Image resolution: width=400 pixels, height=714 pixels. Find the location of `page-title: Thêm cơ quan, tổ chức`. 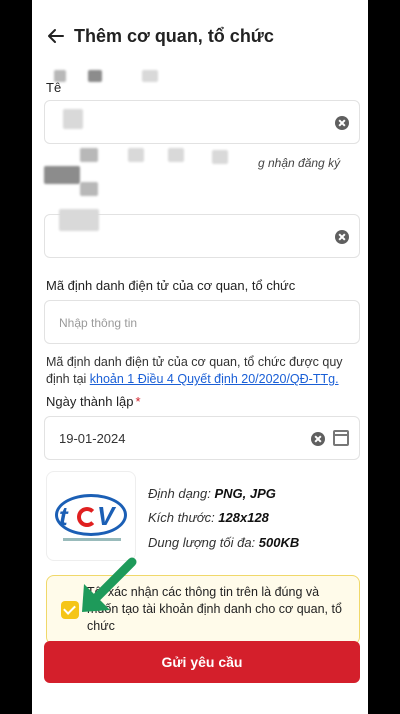

page-title: Thêm cơ quan, tổ chức is located at coordinates (174, 36).